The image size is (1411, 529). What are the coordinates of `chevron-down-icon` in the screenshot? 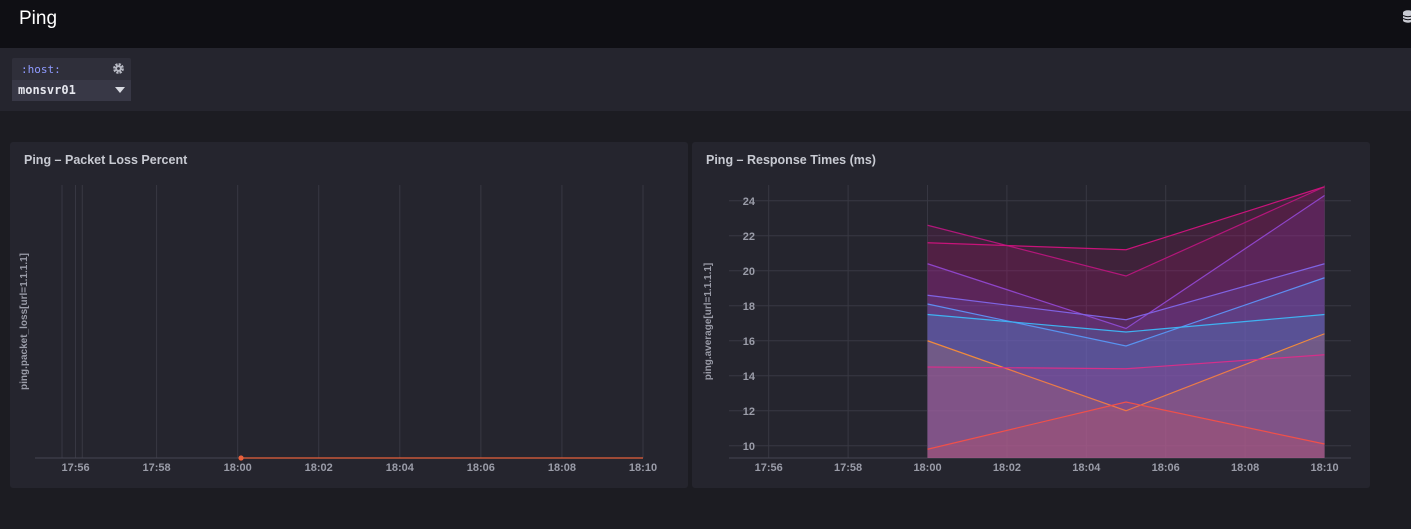 It's located at (120, 90).